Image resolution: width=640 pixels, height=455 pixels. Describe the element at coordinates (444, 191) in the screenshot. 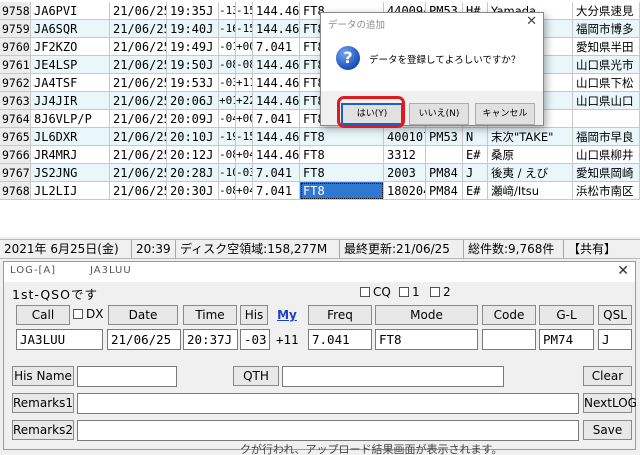

I see `cell-gl: PM84` at that location.